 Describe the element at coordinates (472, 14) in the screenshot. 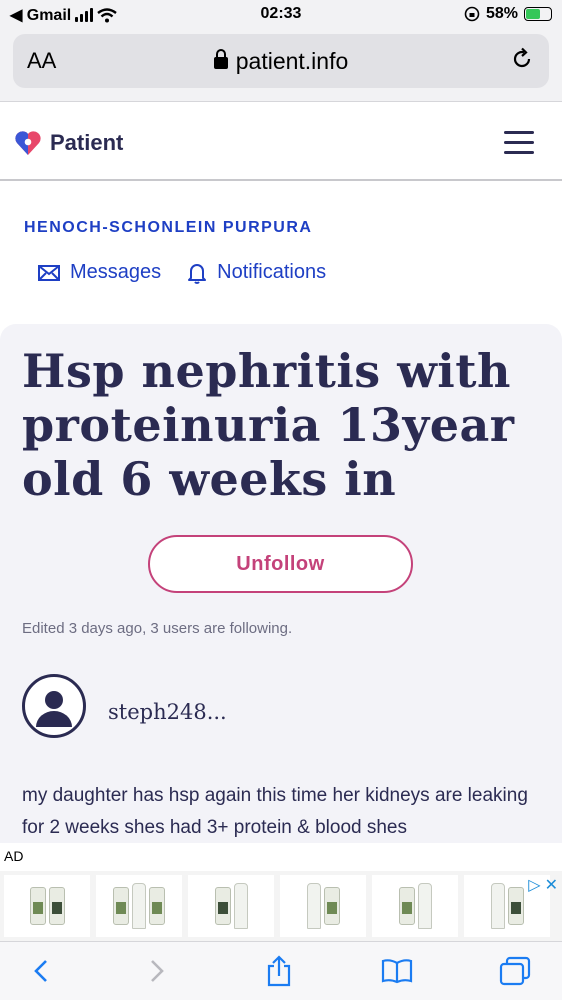

I see `orientation-lock-icon` at that location.